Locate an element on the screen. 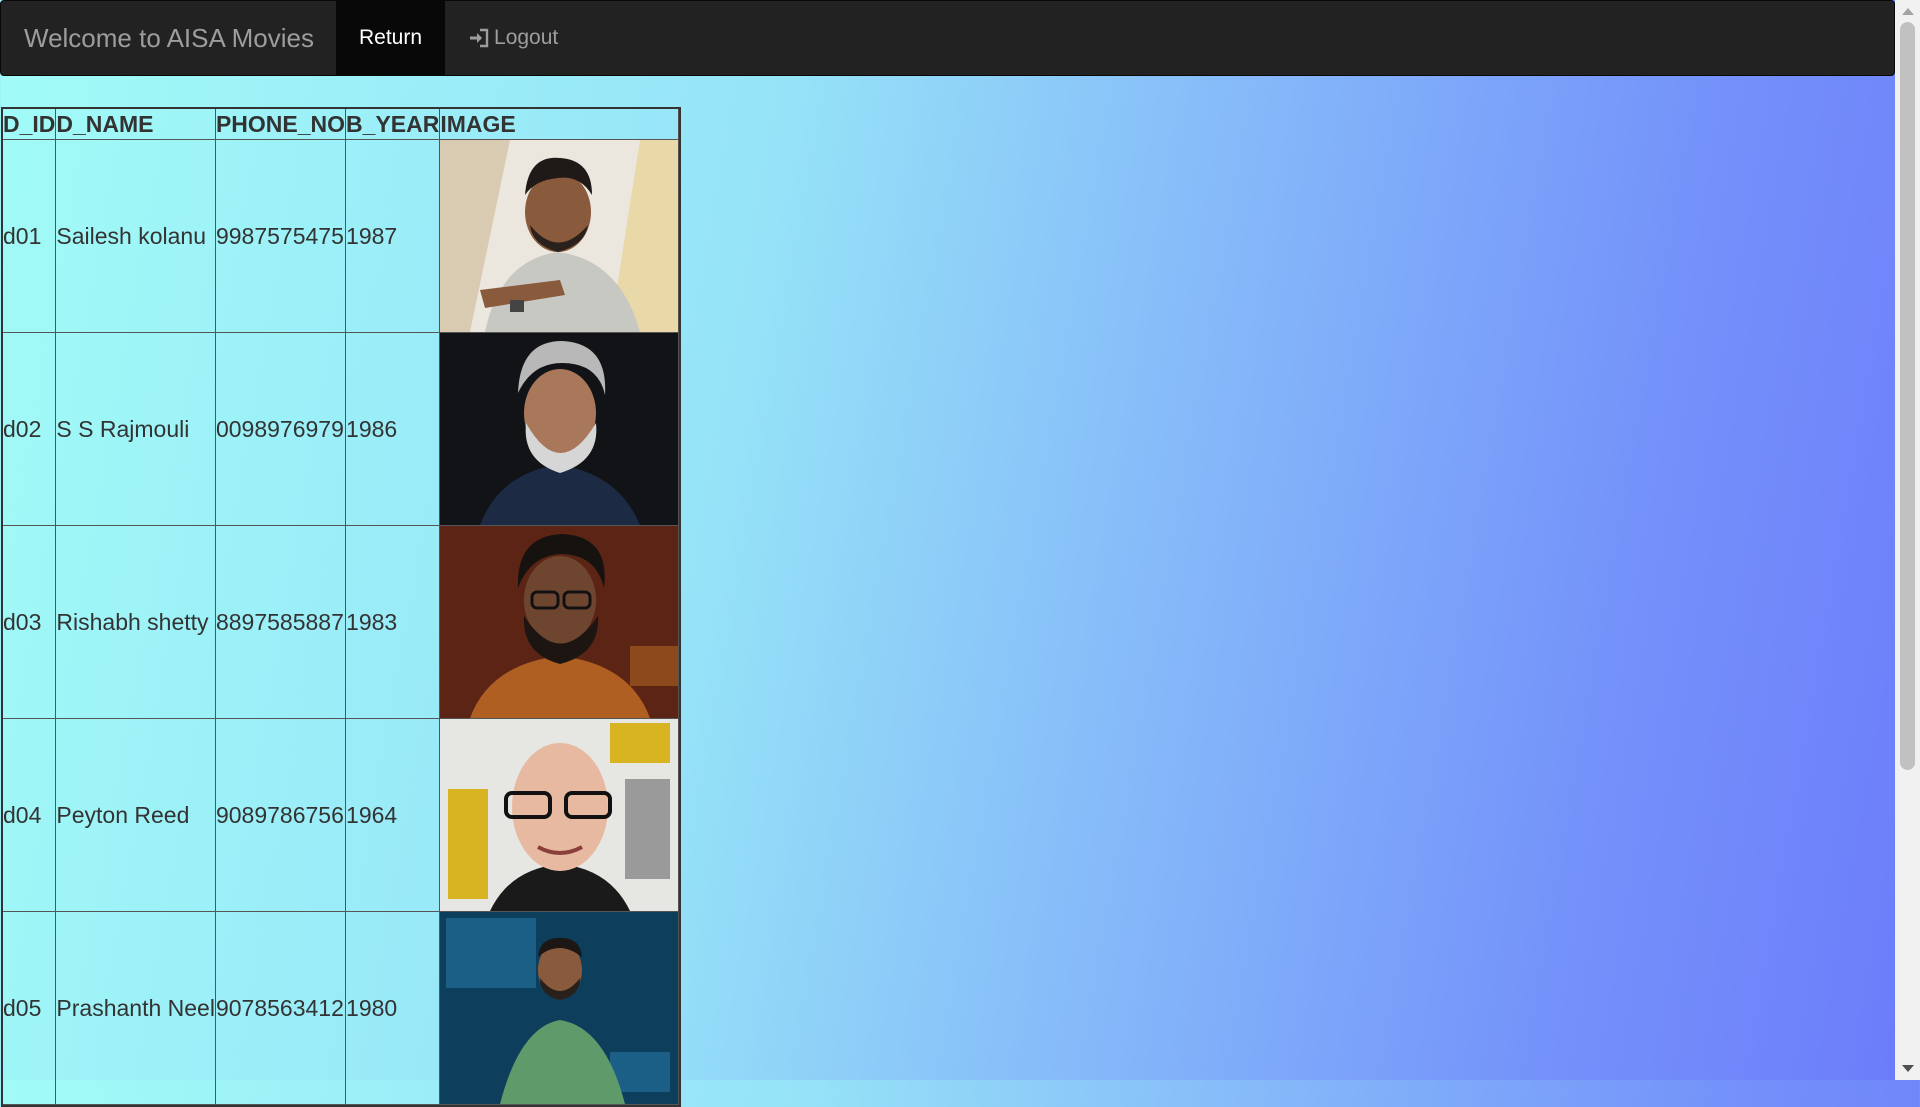 Image resolution: width=1920 pixels, height=1107 pixels. cell-phone-no: 0098976979 is located at coordinates (281, 429).